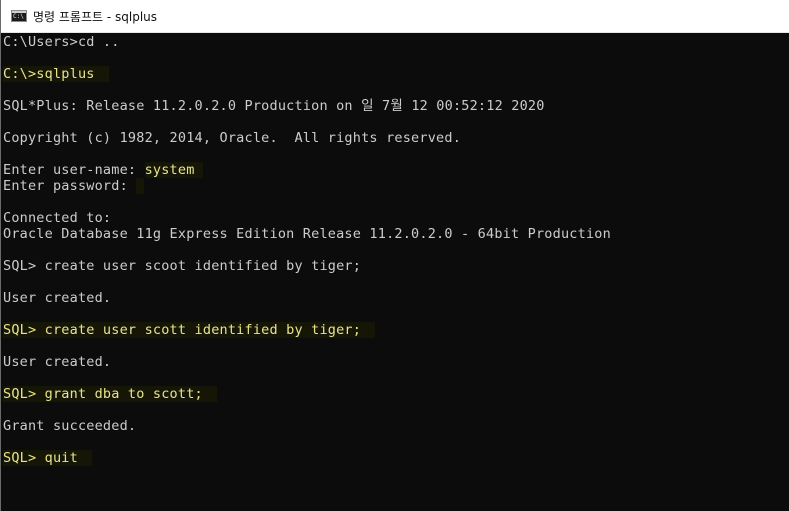 This screenshot has width=789, height=511. What do you see at coordinates (396, 218) in the screenshot?
I see `console-line: Connected to:` at bounding box center [396, 218].